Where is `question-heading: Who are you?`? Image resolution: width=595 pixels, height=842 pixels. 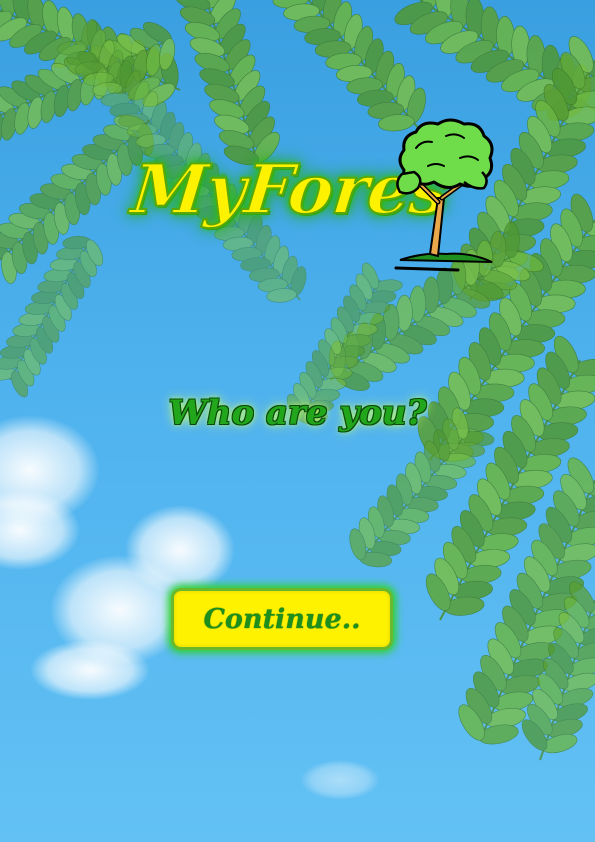
question-heading: Who are you? is located at coordinates (297, 413).